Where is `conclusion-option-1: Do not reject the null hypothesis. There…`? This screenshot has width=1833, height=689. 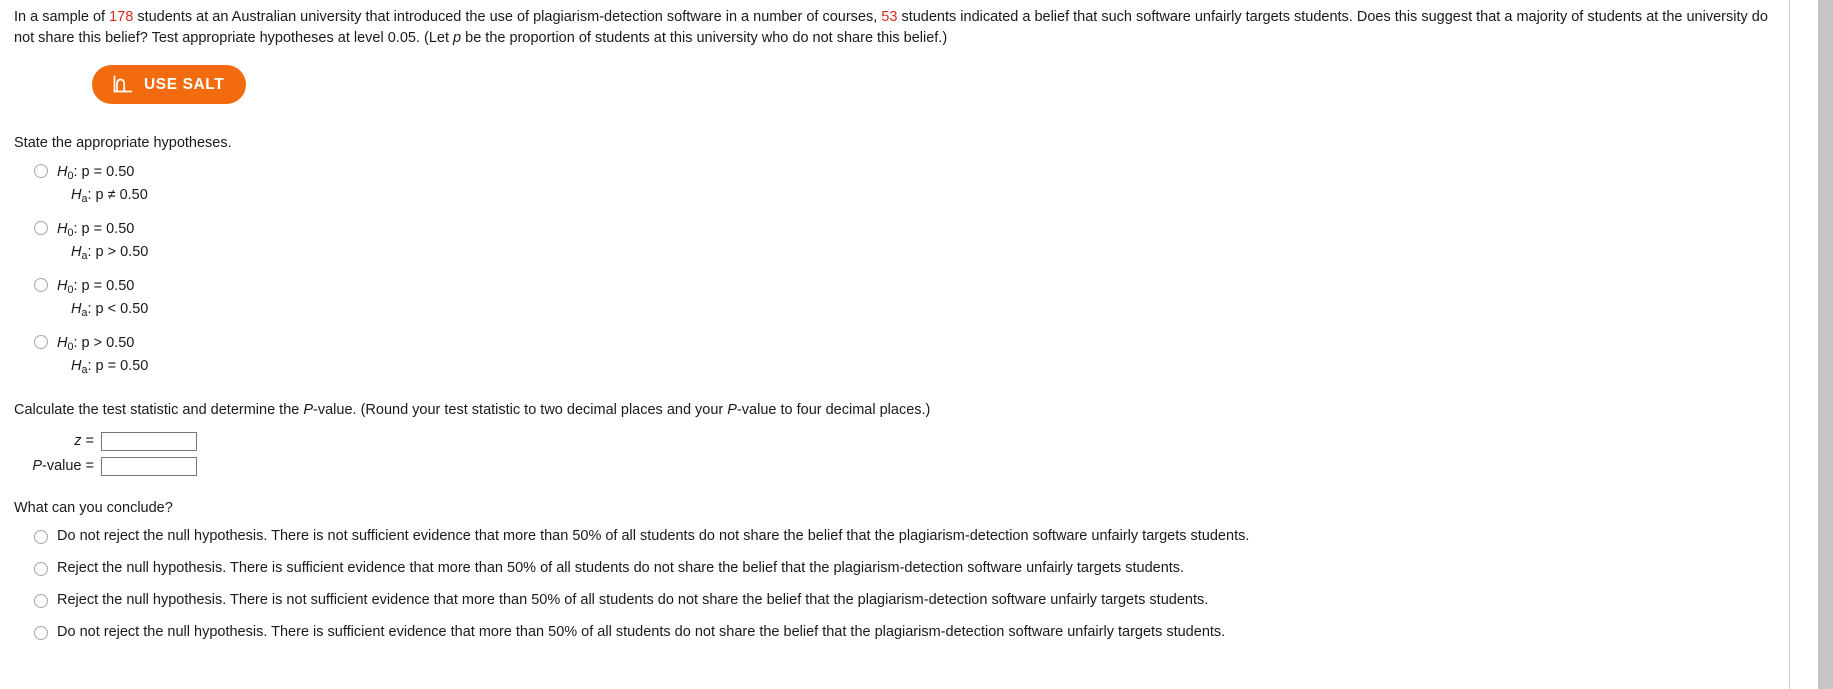
conclusion-option-1: Do not reject the null hypothesis. There… is located at coordinates (904, 536).